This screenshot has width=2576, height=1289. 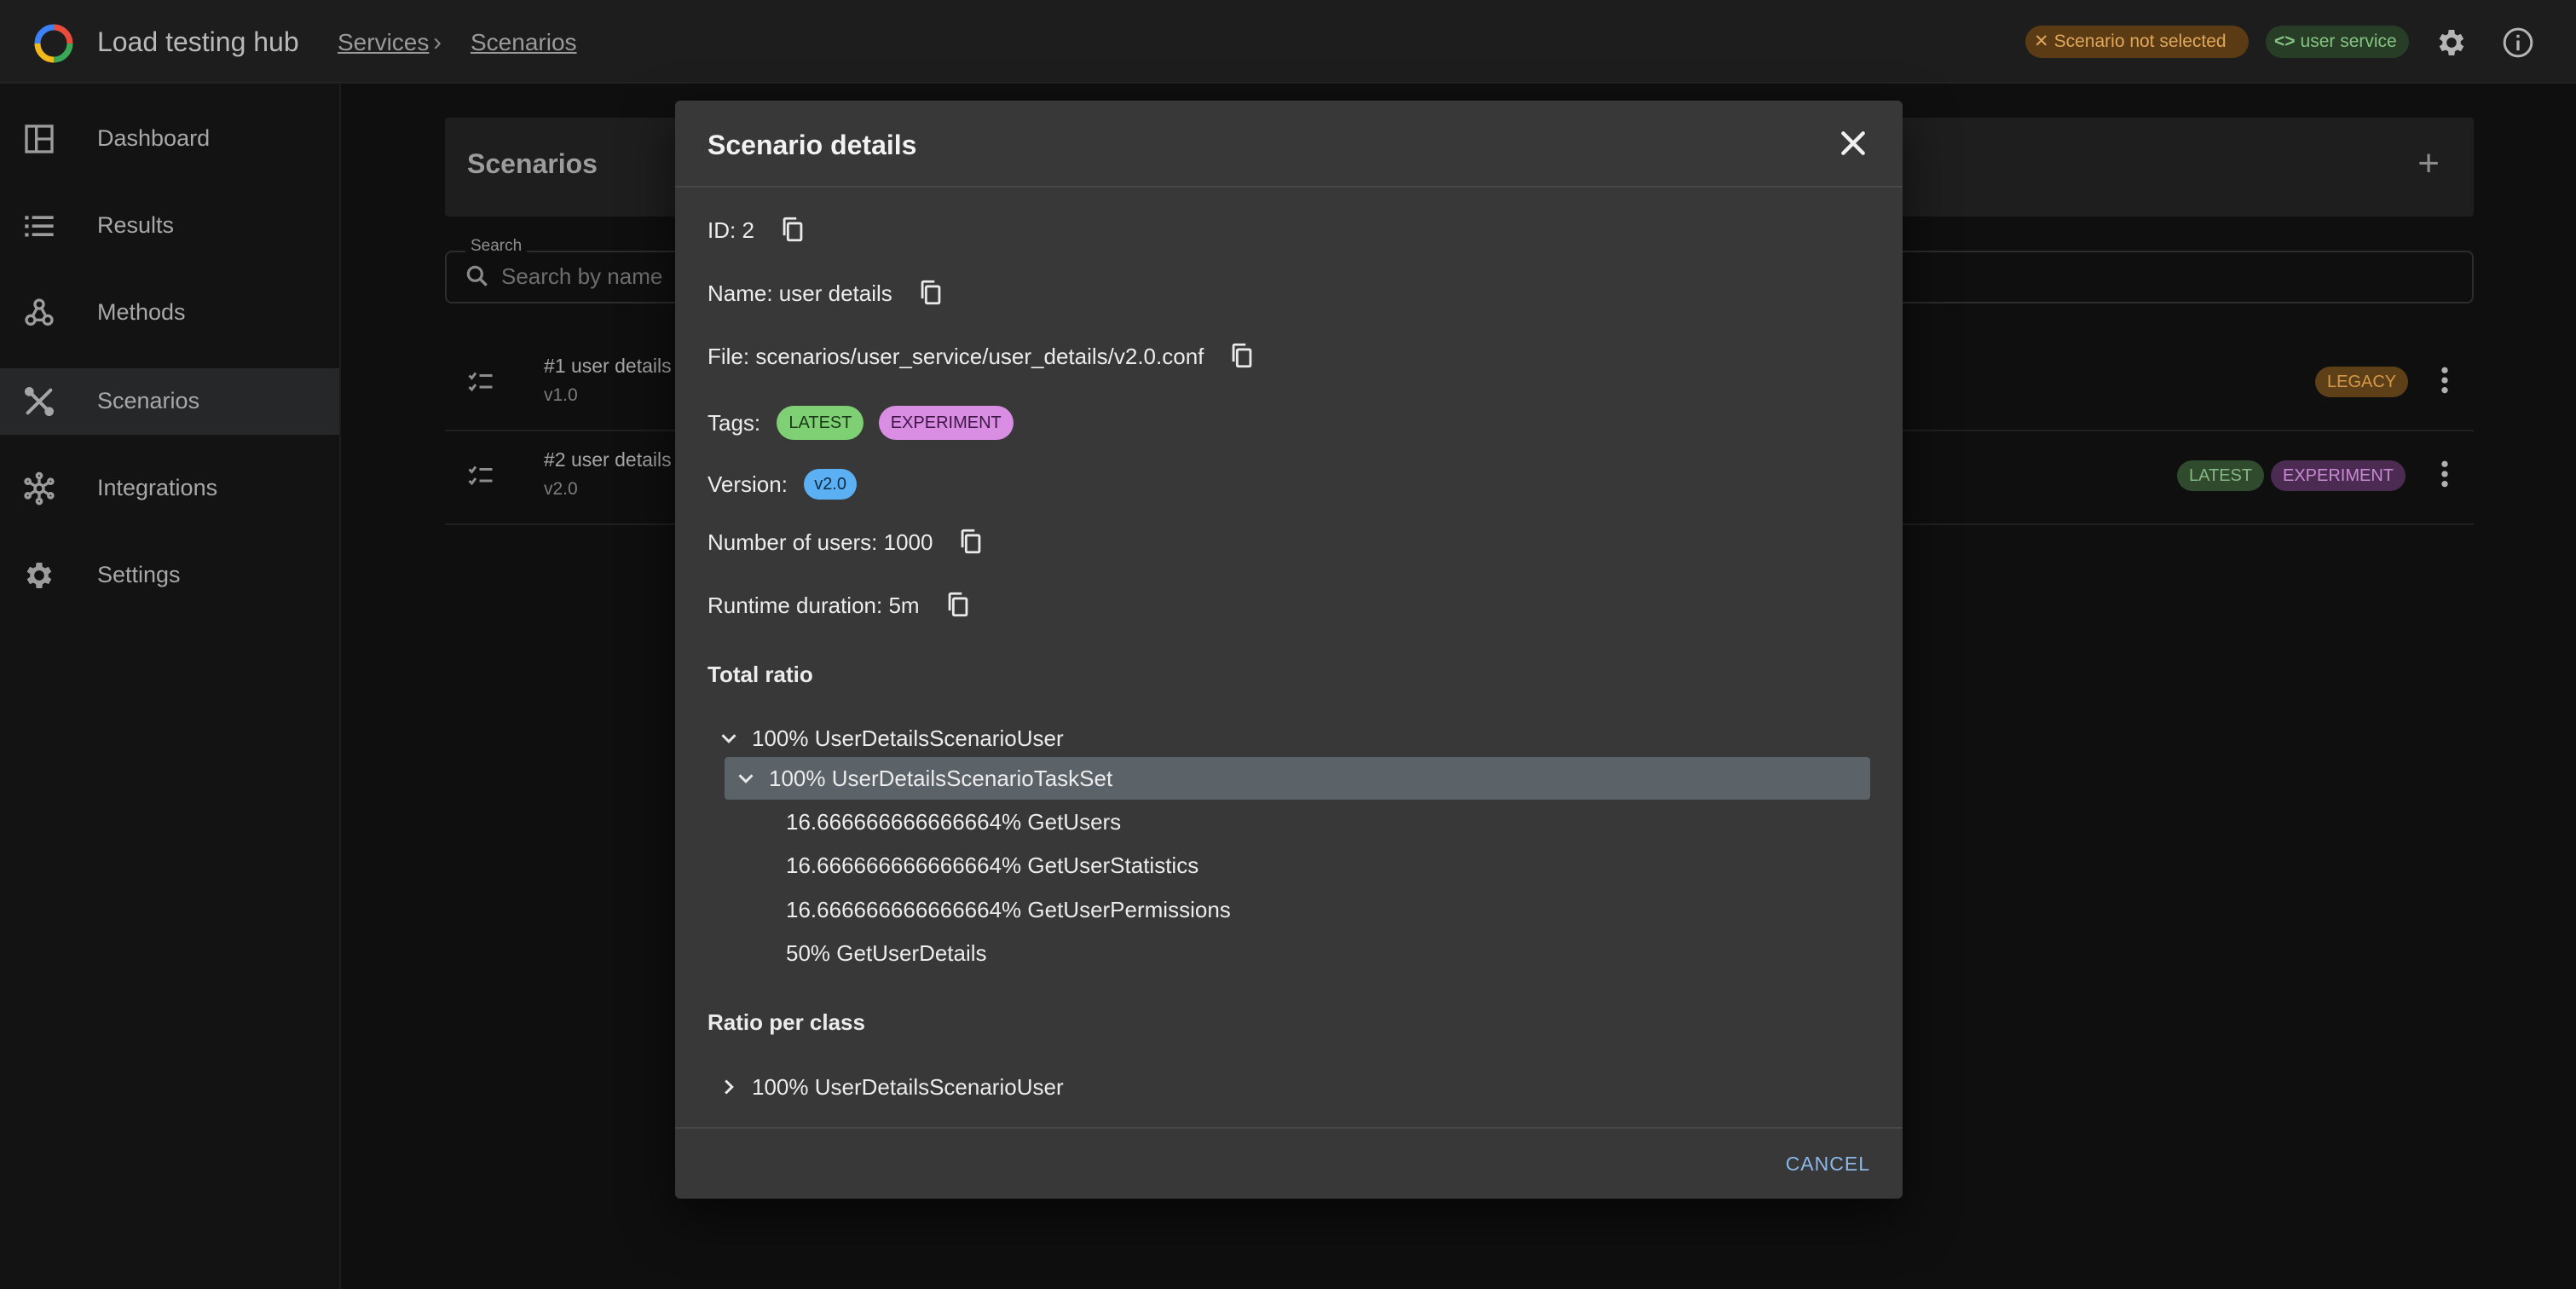 What do you see at coordinates (2362, 382) in the screenshot?
I see `legacy-chip: LEGACY` at bounding box center [2362, 382].